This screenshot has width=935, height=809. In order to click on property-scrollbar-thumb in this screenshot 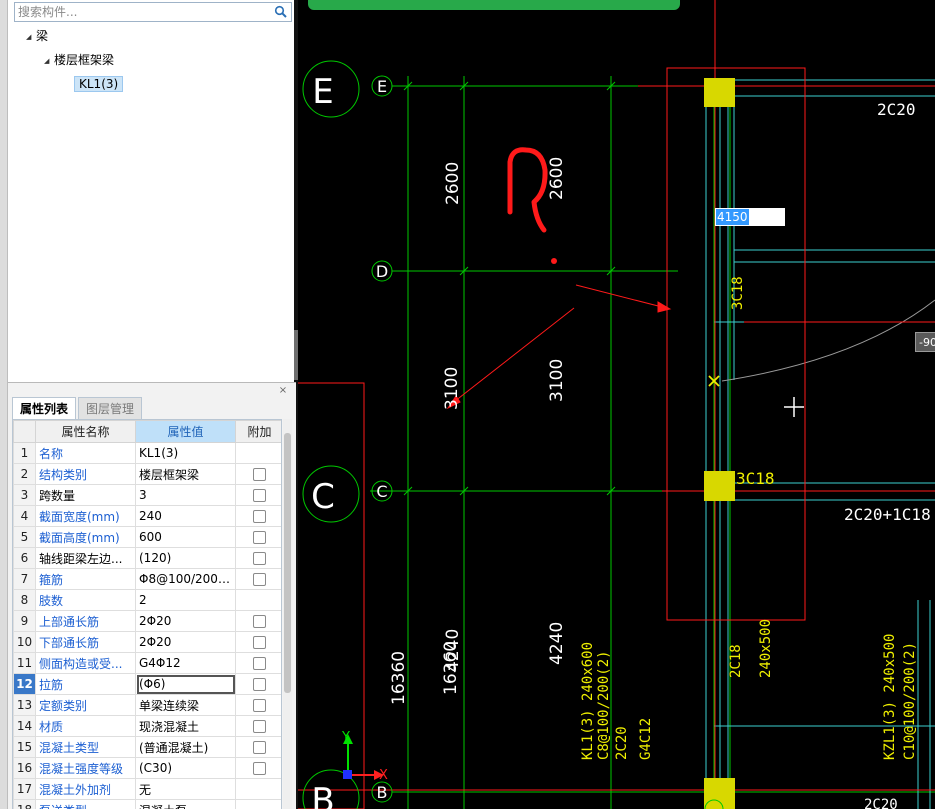, I will do `click(287, 563)`.